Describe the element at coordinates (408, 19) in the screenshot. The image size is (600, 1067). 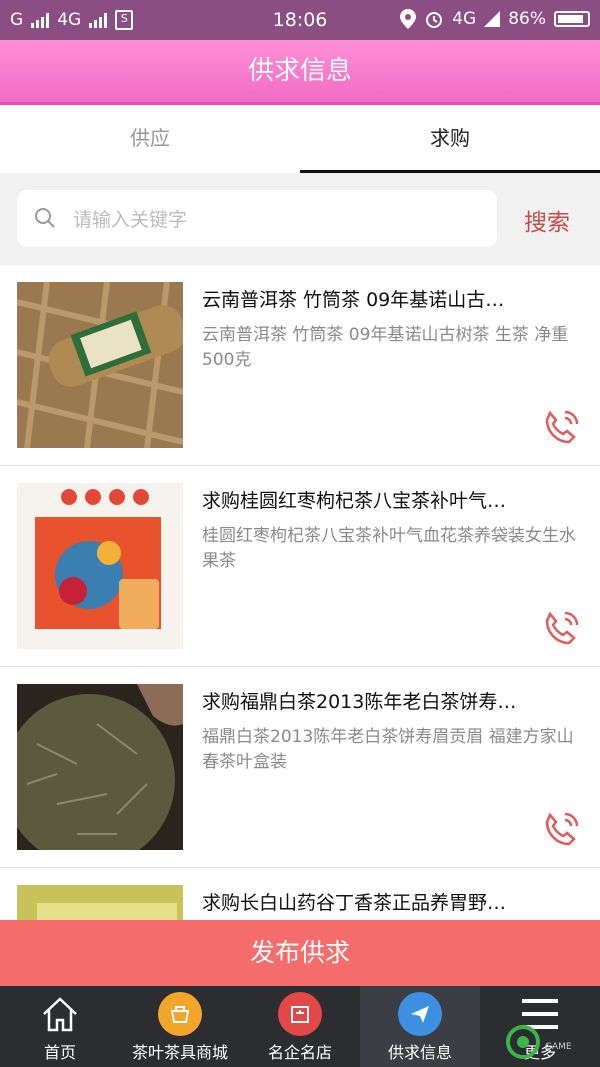
I see `location-icon` at that location.